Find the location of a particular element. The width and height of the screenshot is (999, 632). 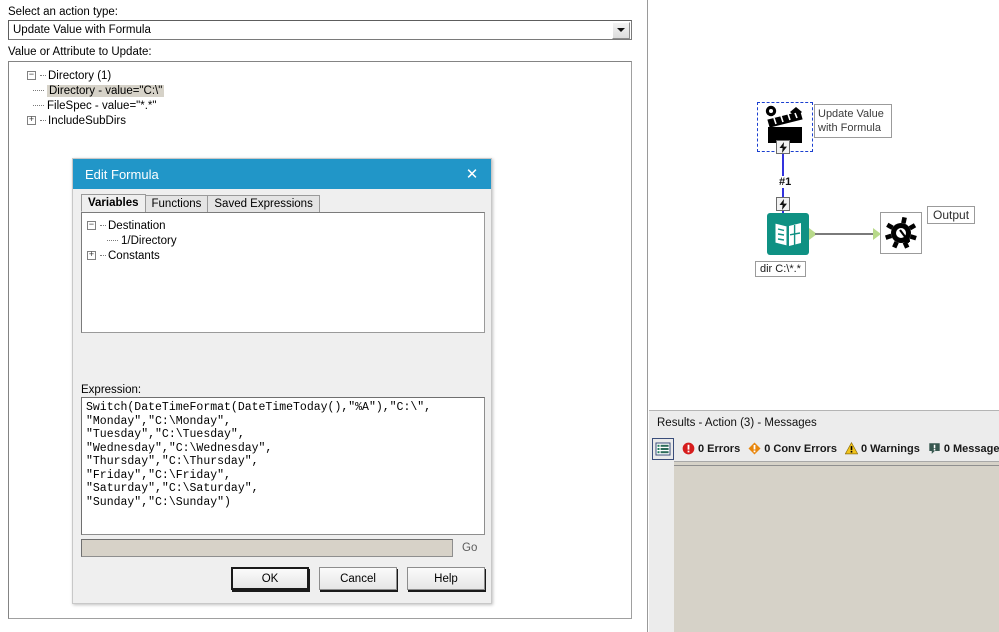

tree-node-label: IncludeSubDirs is located at coordinates (87, 120).